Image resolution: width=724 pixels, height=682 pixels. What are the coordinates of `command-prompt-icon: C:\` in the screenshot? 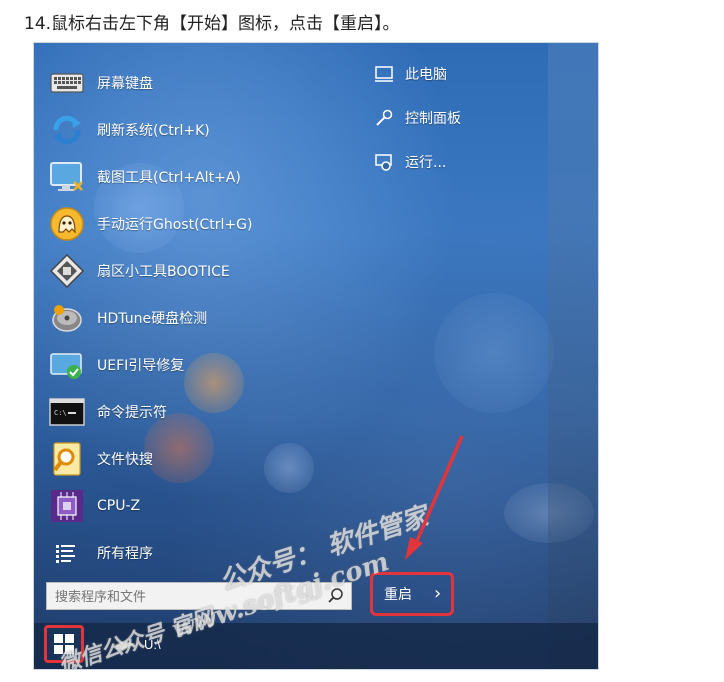 It's located at (67, 412).